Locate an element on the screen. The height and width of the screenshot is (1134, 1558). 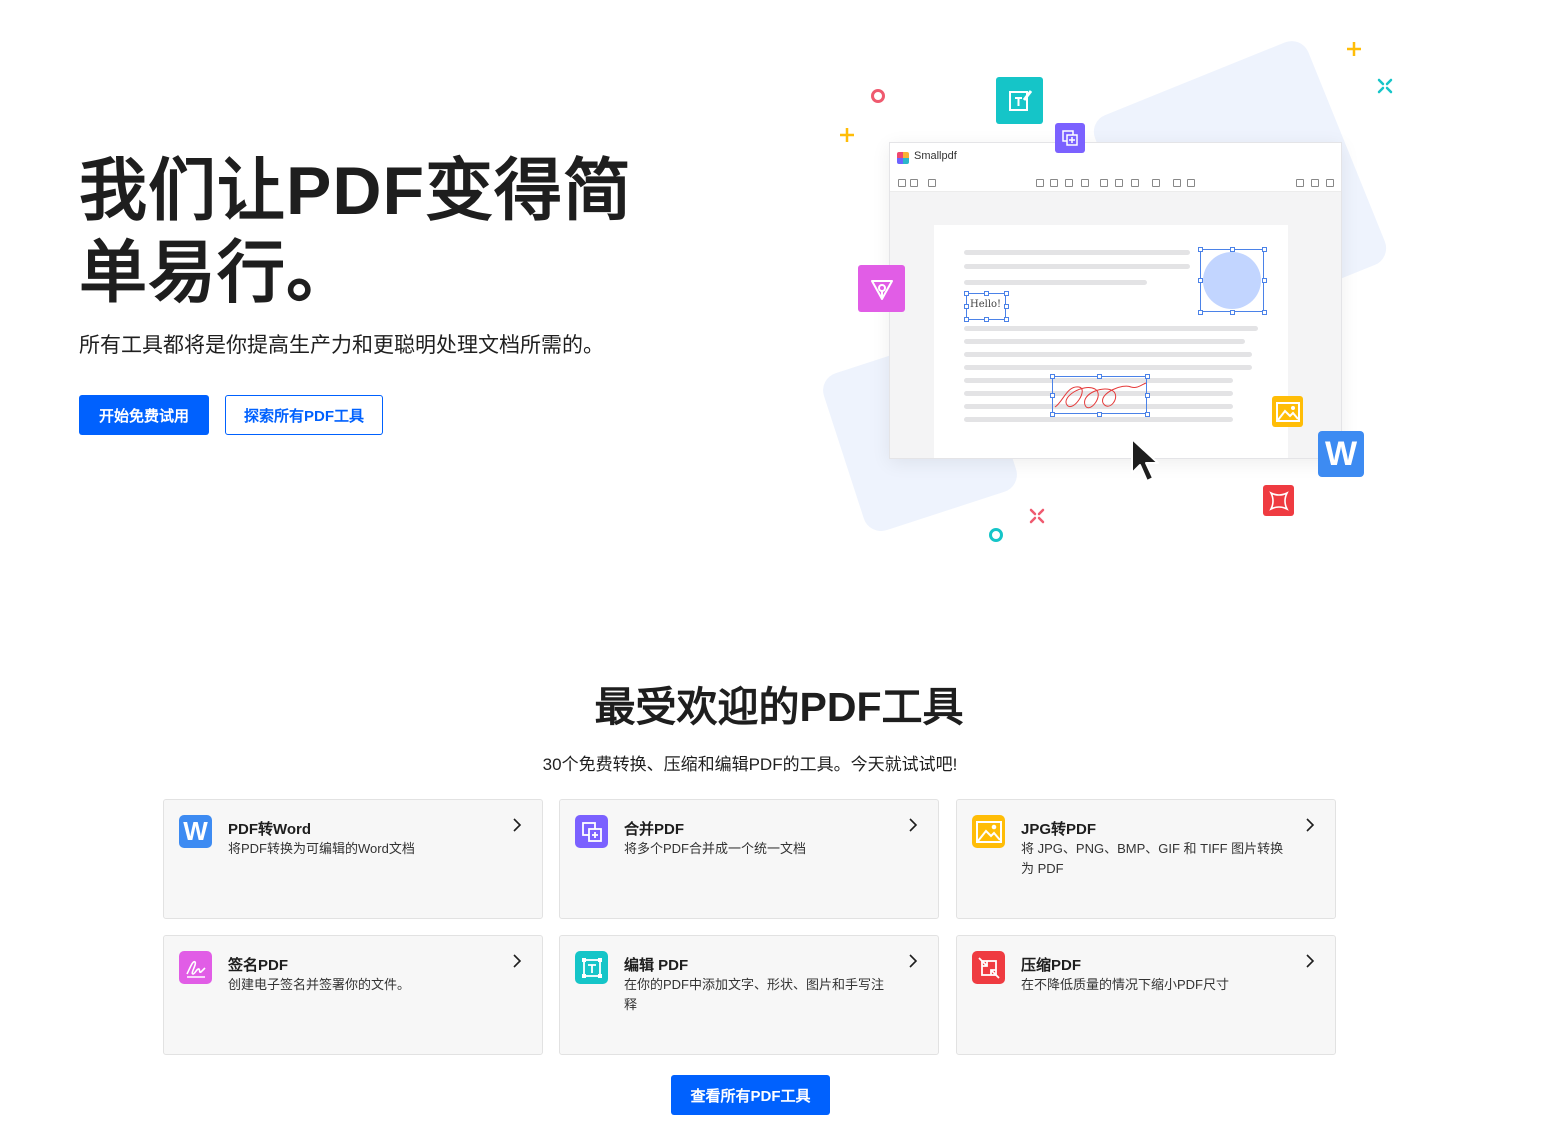
edit-icon is located at coordinates (591, 967).